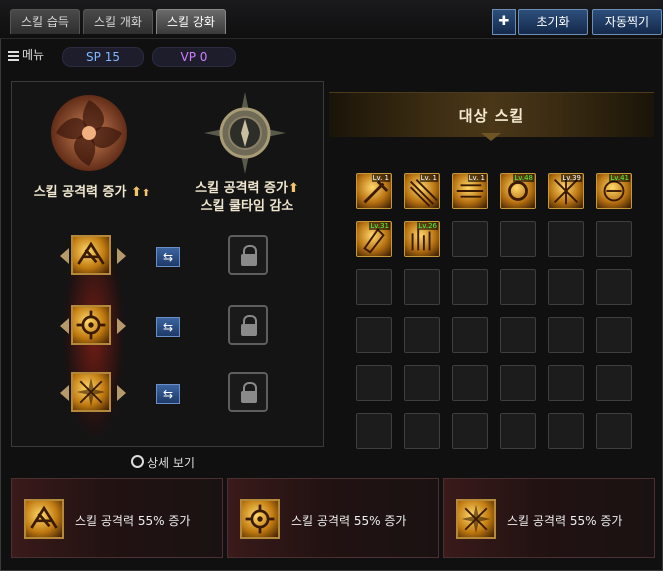 The image size is (663, 571). Describe the element at coordinates (191, 21) in the screenshot. I see `tab-skill-enhance: 스킬 강화` at that location.